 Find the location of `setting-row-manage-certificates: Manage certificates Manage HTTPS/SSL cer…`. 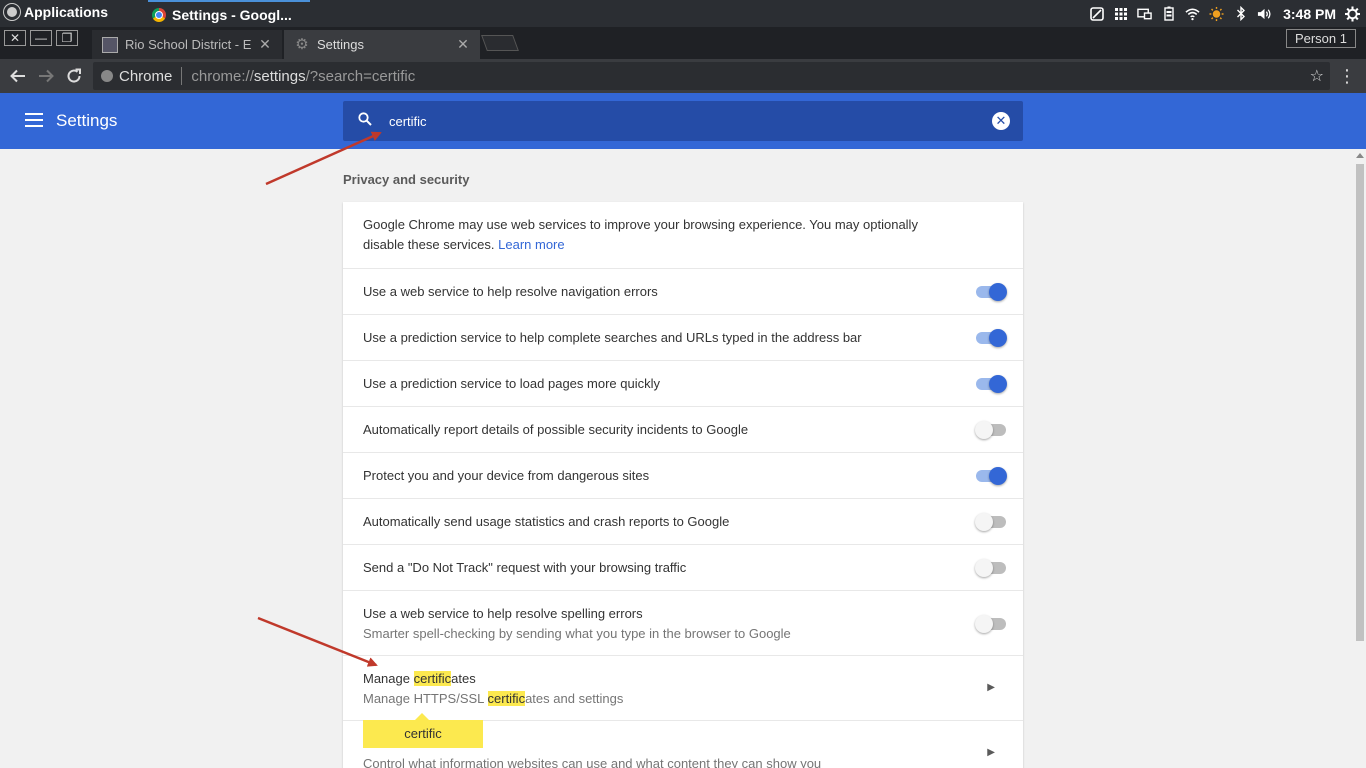

setting-row-manage-certificates: Manage certificates Manage HTTPS/SSL cer… is located at coordinates (683, 688).